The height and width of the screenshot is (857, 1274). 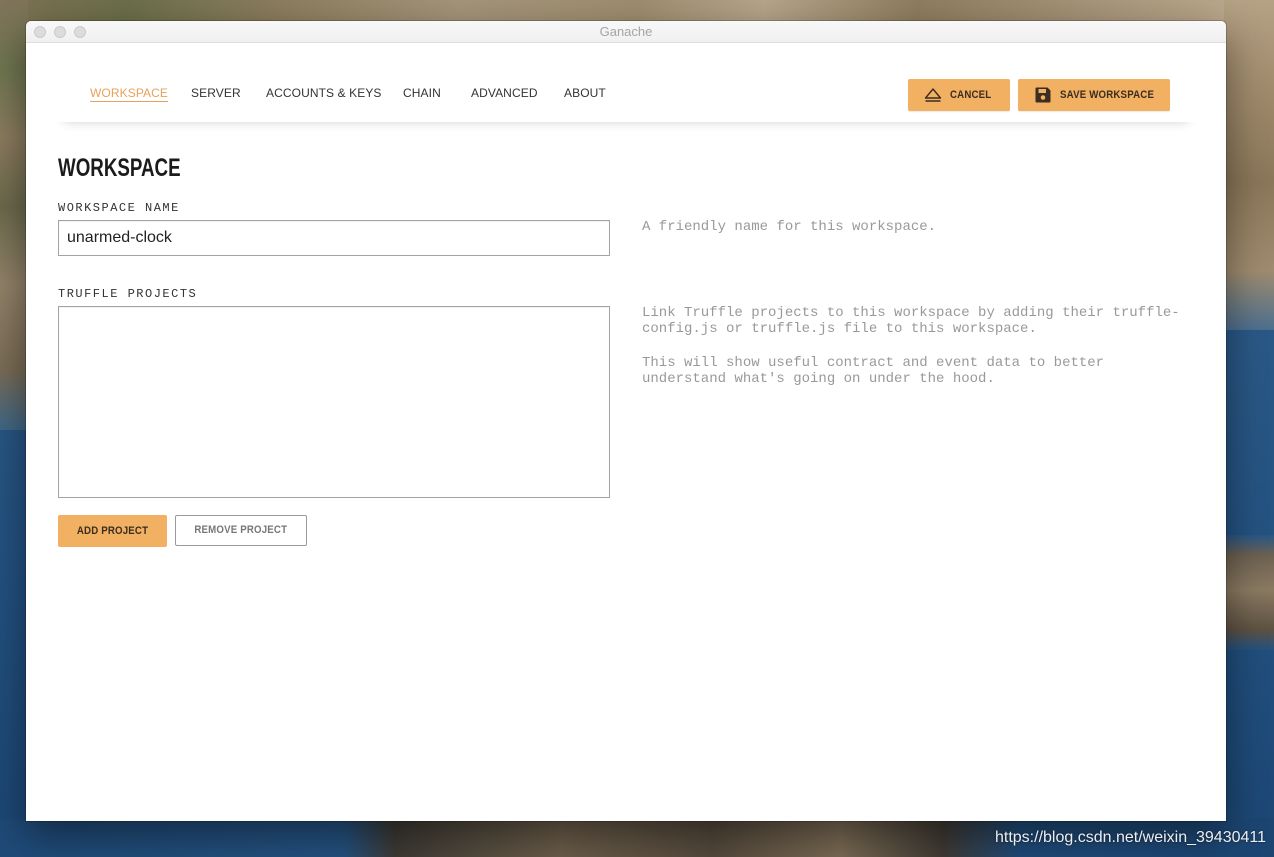 I want to click on save-workspace-button: SAVE WORKSPACE, so click(x=1094, y=95).